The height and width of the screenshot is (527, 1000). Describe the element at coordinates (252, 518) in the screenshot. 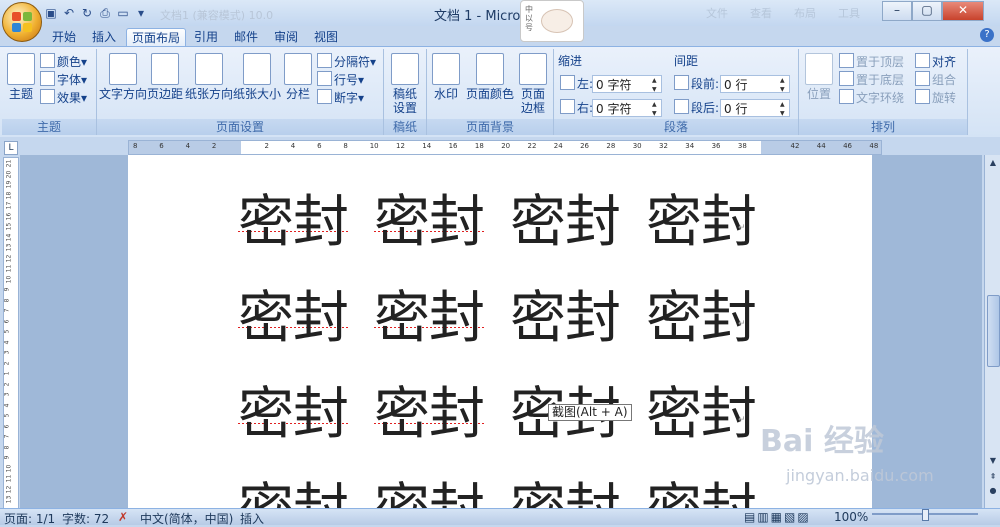

I see `status-mode: 插入` at that location.